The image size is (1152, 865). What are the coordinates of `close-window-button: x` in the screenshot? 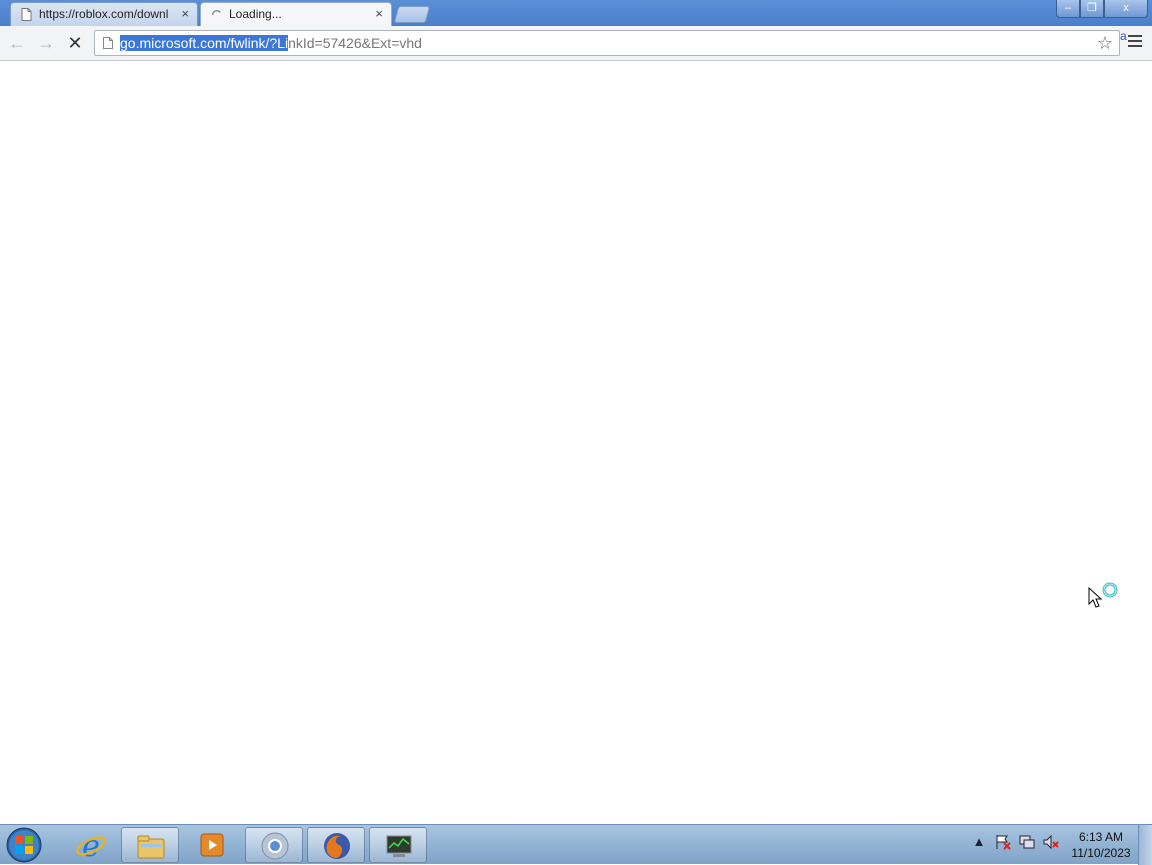 It's located at (1126, 9).